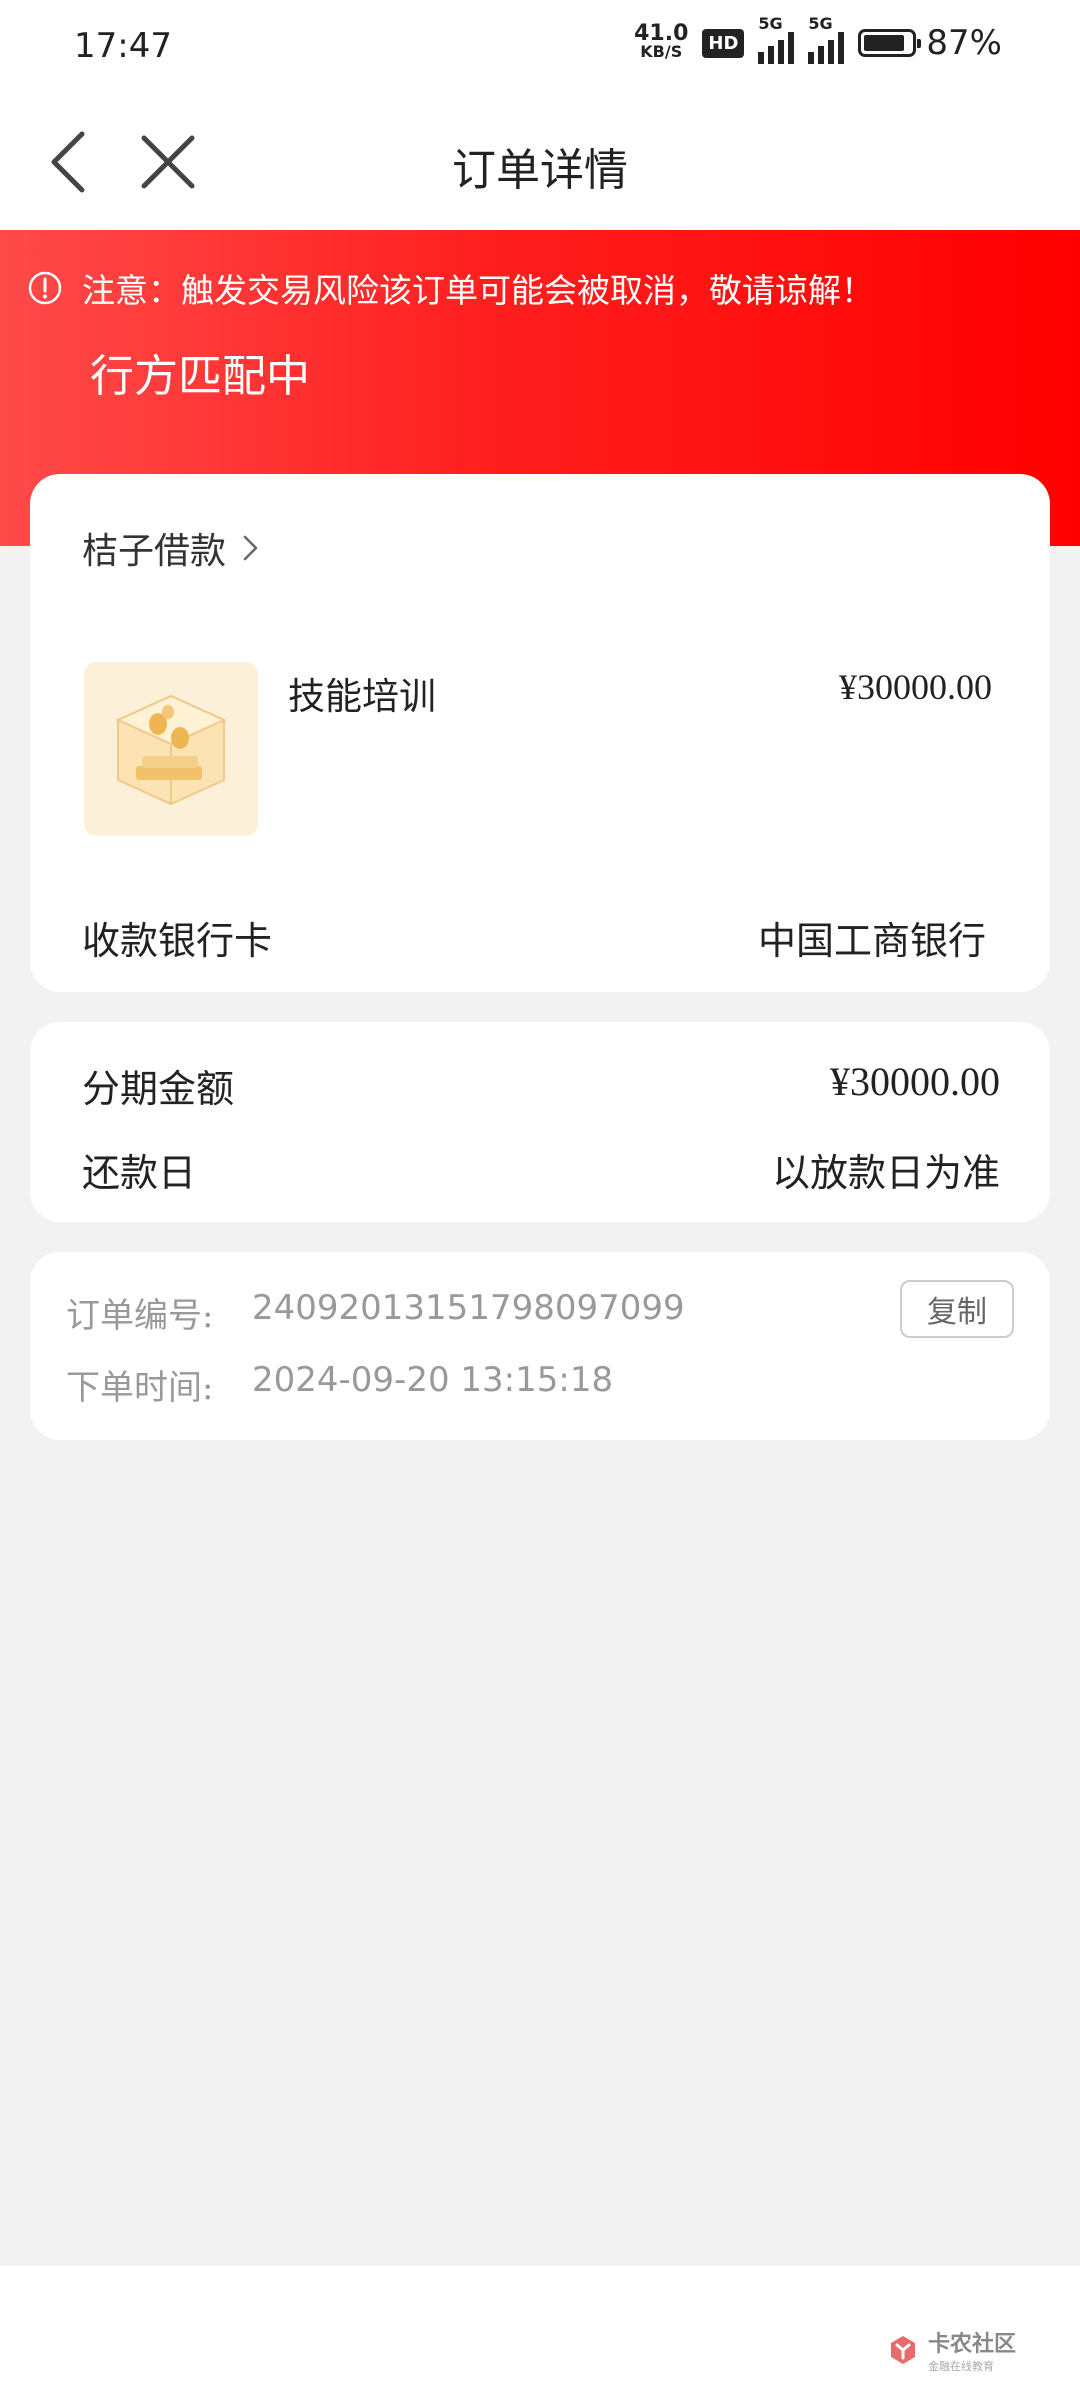 Image resolution: width=1080 pixels, height=2408 pixels. What do you see at coordinates (971, 2344) in the screenshot?
I see `watermark-title: 卡农社区` at bounding box center [971, 2344].